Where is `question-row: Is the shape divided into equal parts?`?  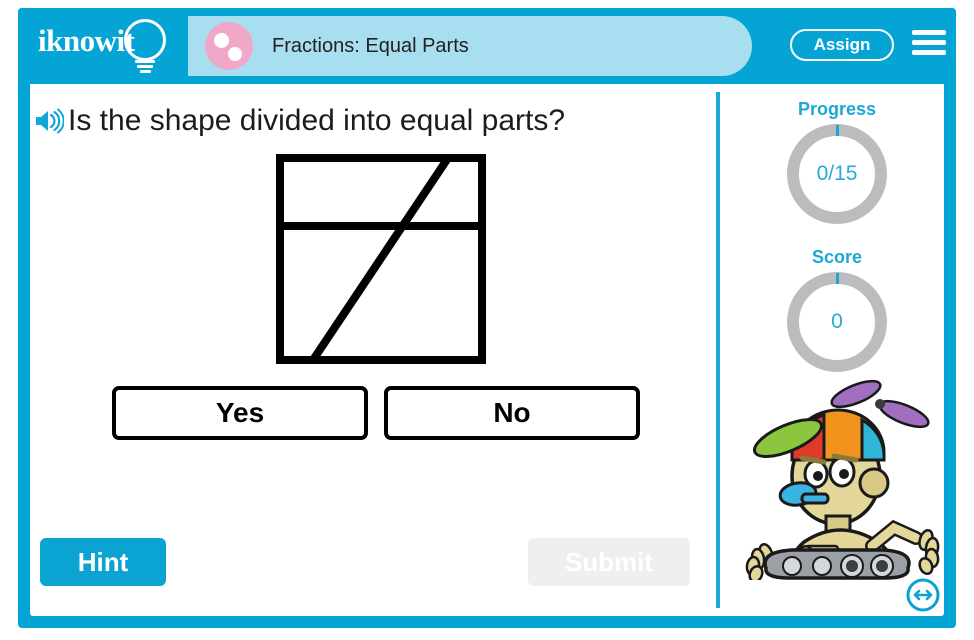
question-row: Is the shape divided into equal parts? is located at coordinates (365, 121).